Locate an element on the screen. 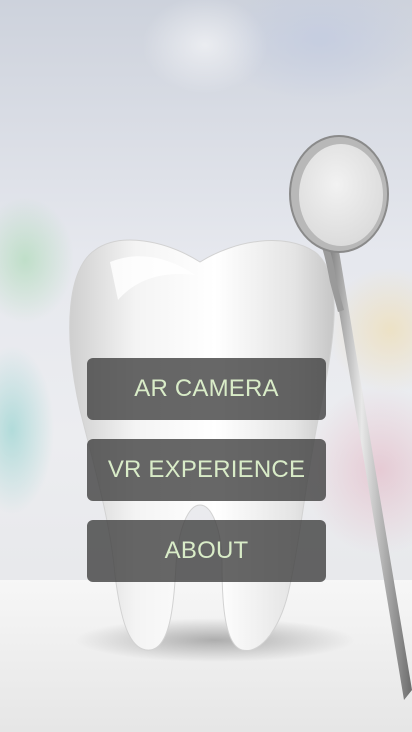  ar-camera-label: AR CAMERA is located at coordinates (206, 388).